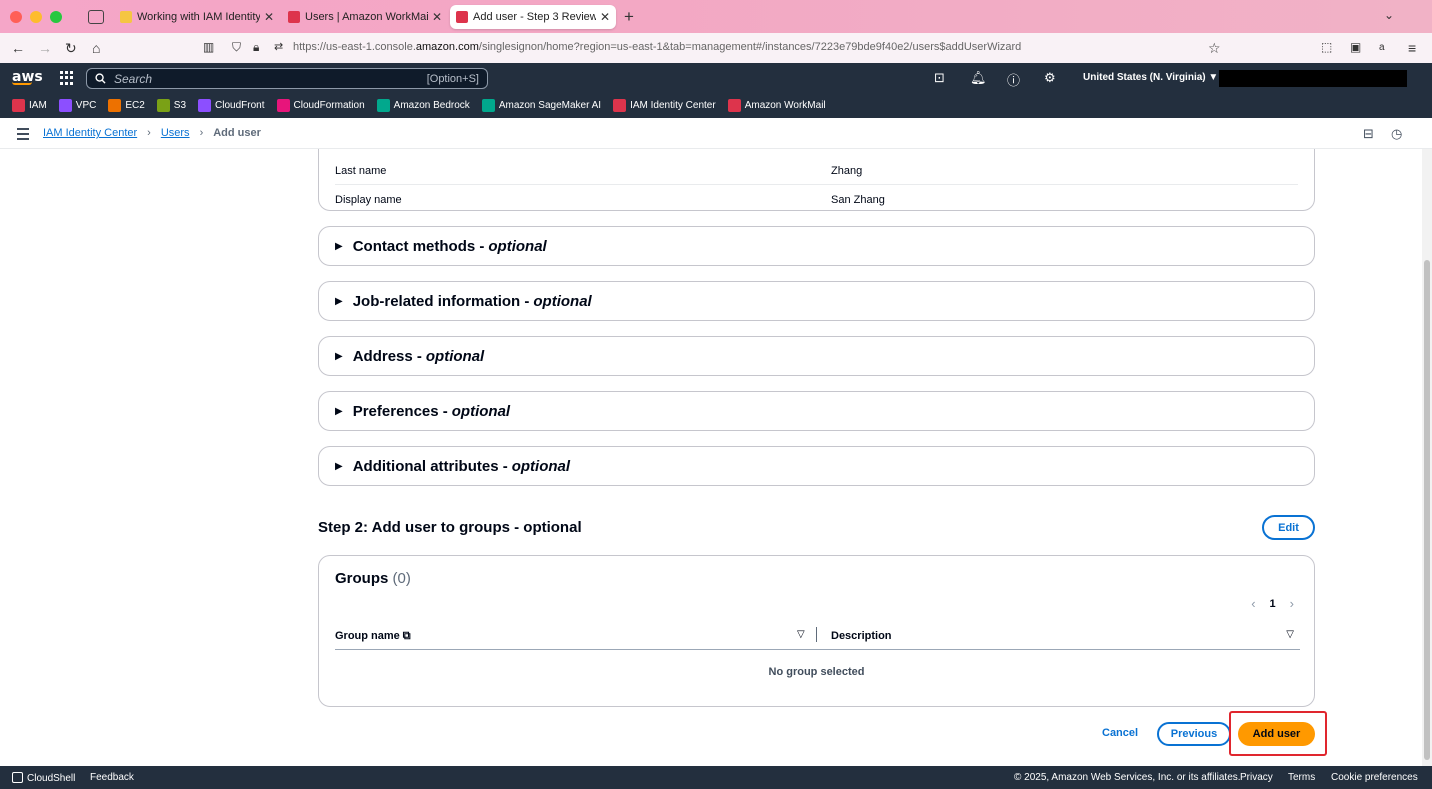 The image size is (1432, 789). Describe the element at coordinates (23, 135) in the screenshot. I see `hamburger-menu-icon` at that location.